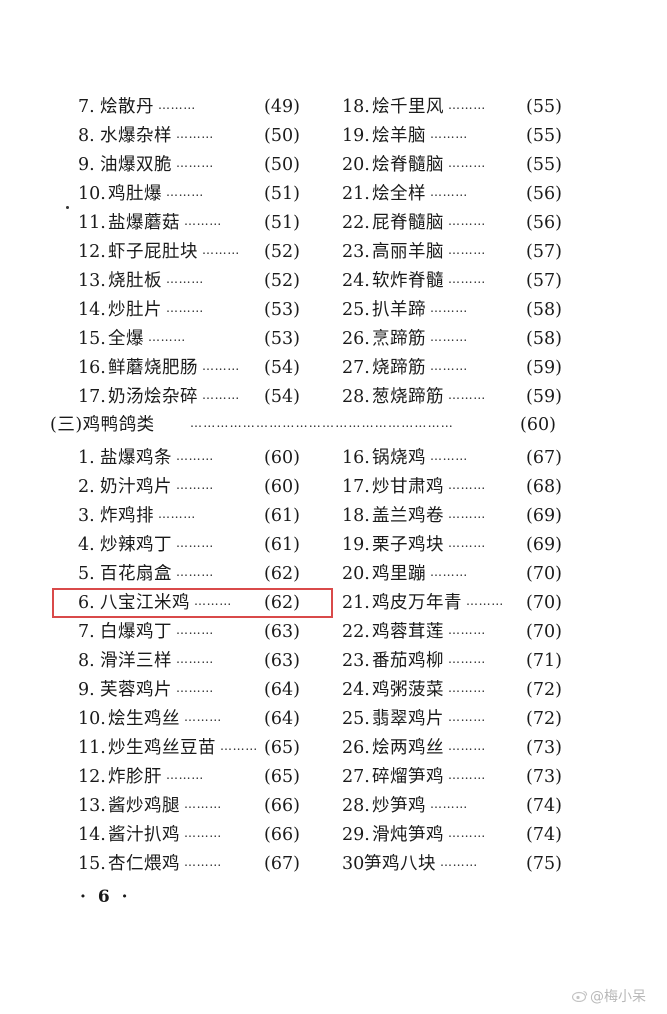 The height and width of the screenshot is (1014, 667). Describe the element at coordinates (499, 603) in the screenshot. I see `toc-entry: 21. 鸡皮万年青 ……… (70)` at that location.